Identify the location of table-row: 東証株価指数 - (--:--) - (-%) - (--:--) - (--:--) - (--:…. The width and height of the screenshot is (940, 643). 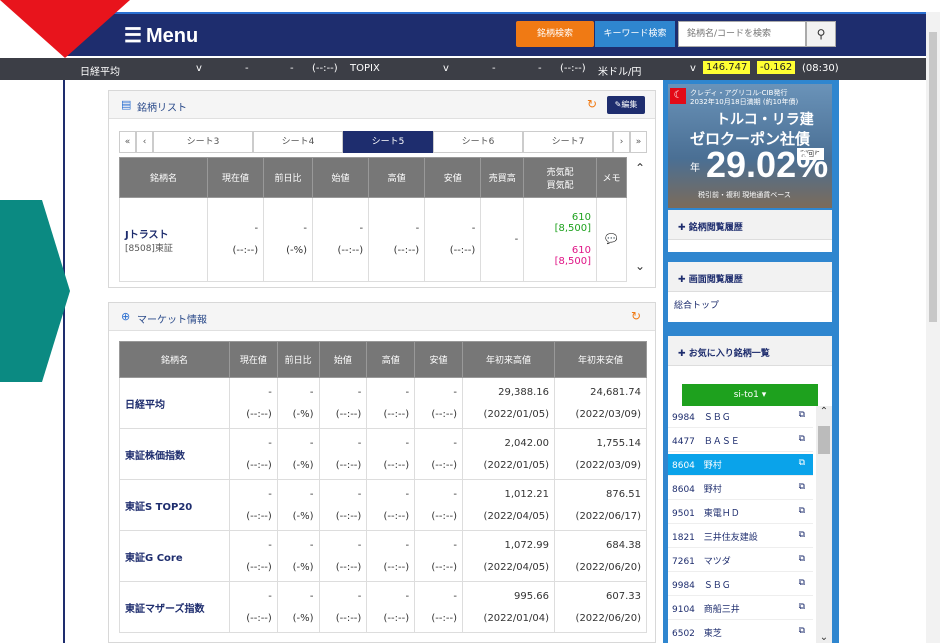
(383, 454).